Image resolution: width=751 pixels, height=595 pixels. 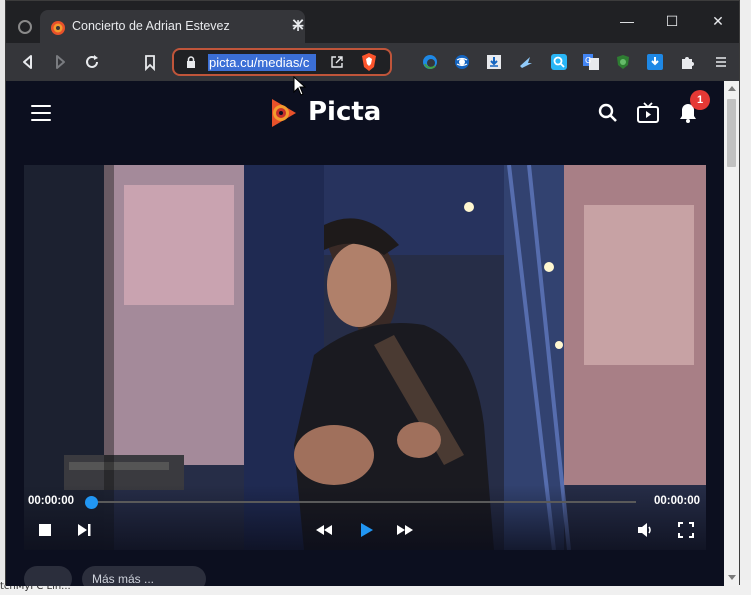 What do you see at coordinates (51, 501) in the screenshot?
I see `current-time: 00:00:00` at bounding box center [51, 501].